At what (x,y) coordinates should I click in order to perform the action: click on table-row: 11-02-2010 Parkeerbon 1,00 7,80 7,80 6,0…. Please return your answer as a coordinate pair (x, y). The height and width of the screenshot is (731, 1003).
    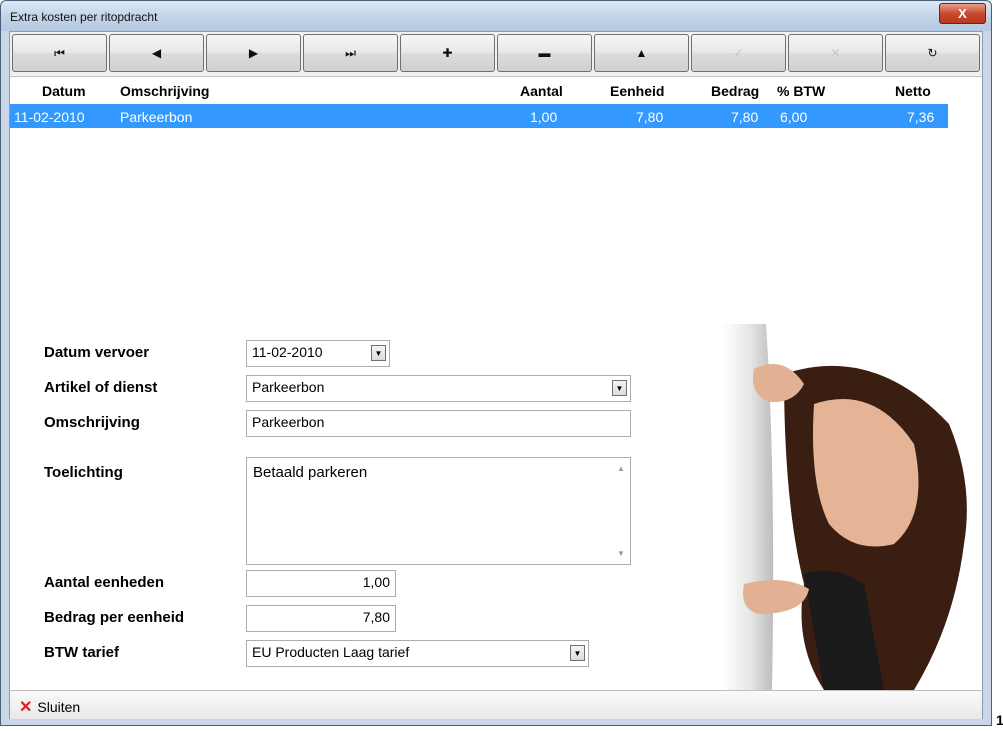
    Looking at the image, I should click on (479, 116).